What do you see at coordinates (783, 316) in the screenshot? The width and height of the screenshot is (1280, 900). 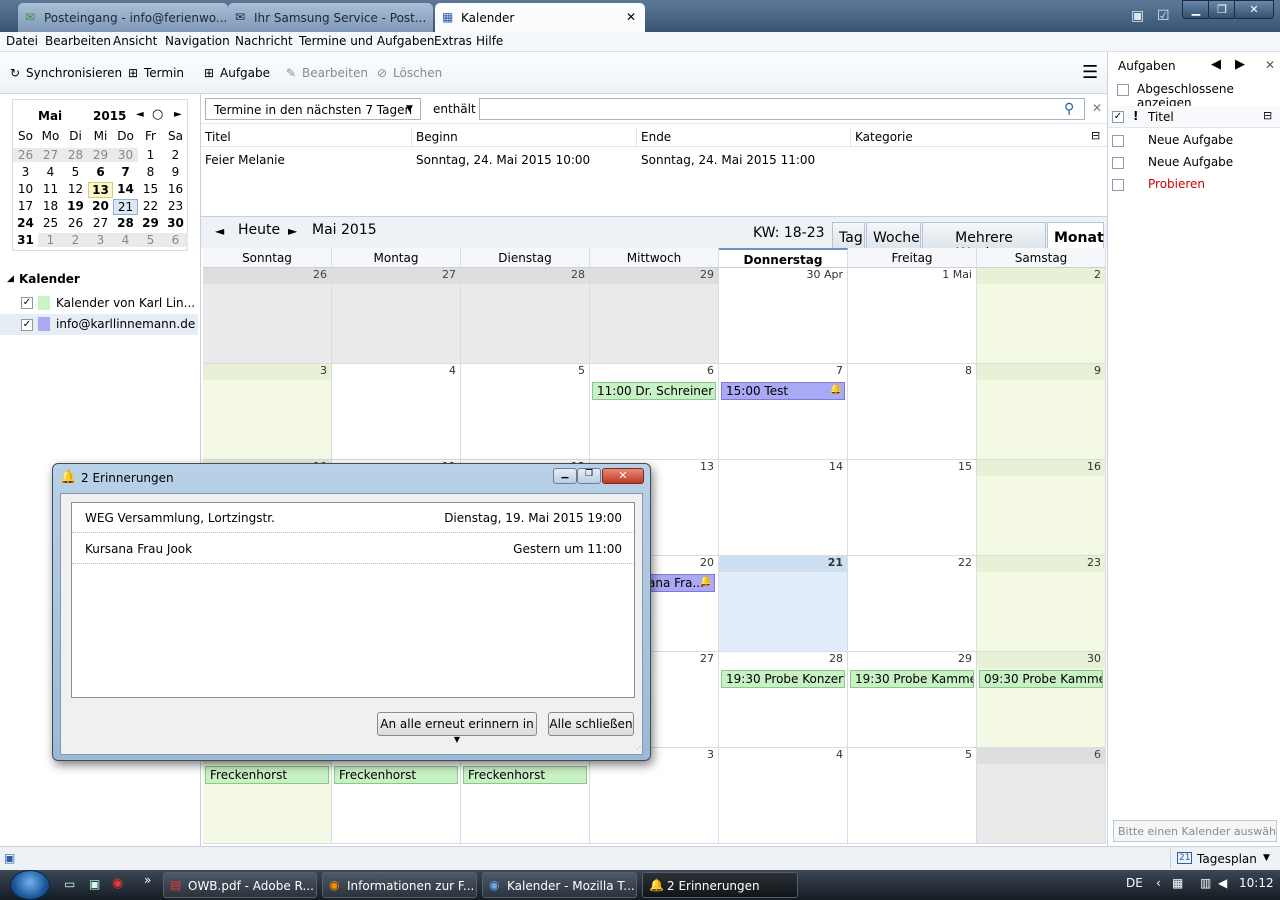 I see `day-cell: 30 Apr` at bounding box center [783, 316].